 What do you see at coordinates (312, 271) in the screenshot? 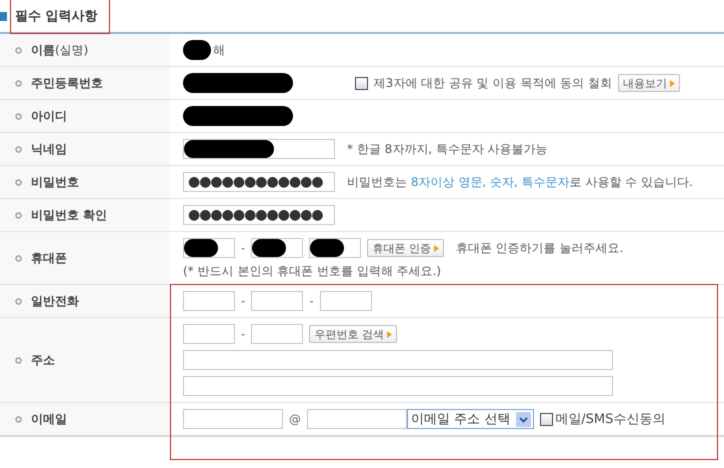
I see `hint-text: (* 반드시 본인의 휴대폰 번호를 입력해 주세요.)` at bounding box center [312, 271].